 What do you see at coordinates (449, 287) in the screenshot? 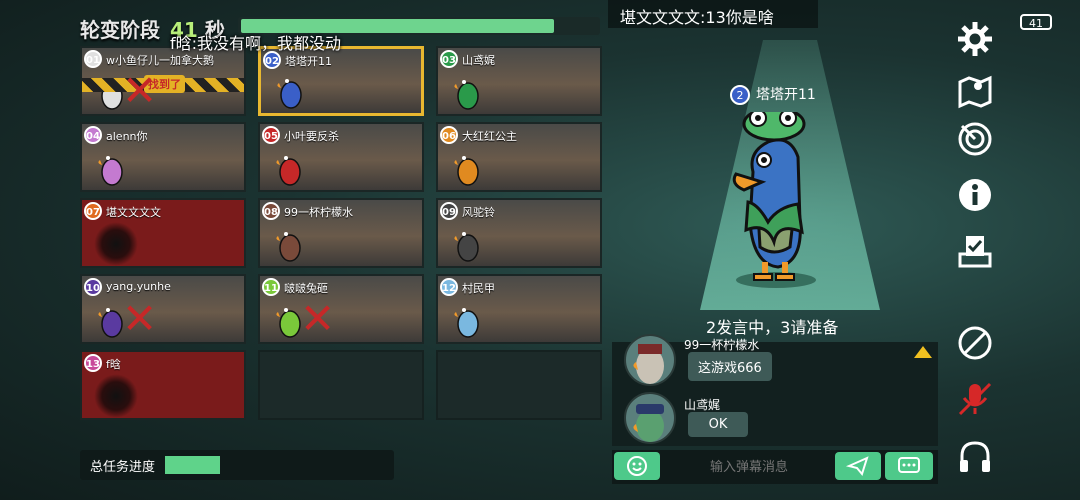
I see `player-number-badge: 12` at bounding box center [449, 287].